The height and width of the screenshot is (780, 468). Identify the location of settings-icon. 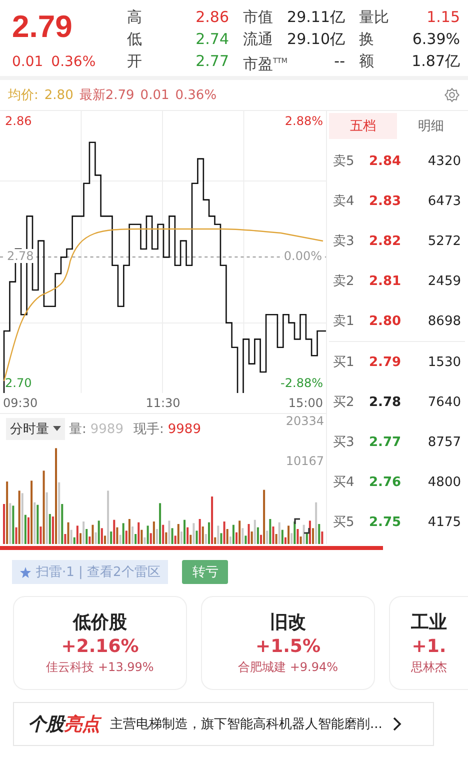
(452, 95).